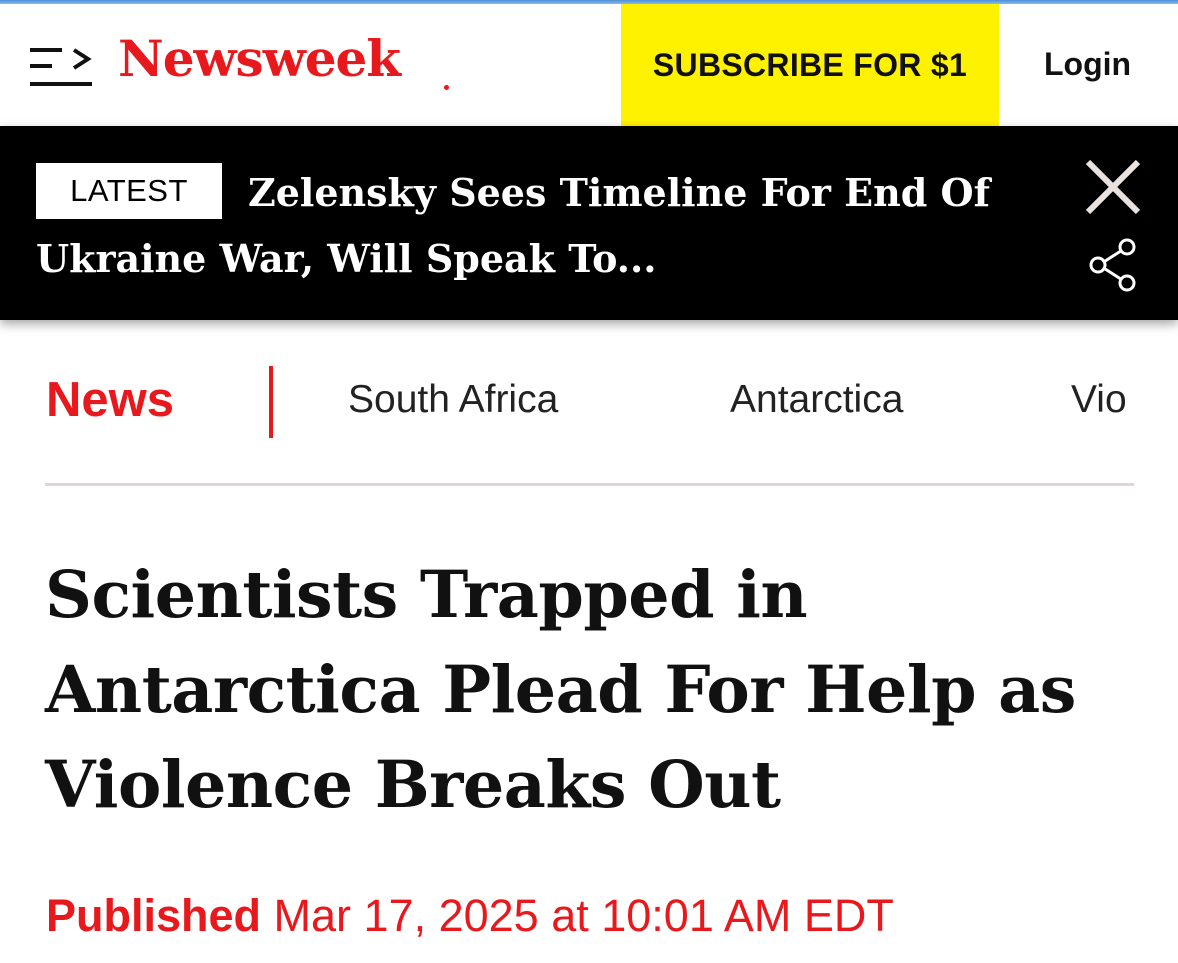 This screenshot has height=963, width=1178. Describe the element at coordinates (589, 65) in the screenshot. I see `site-header: Newsweek` at that location.